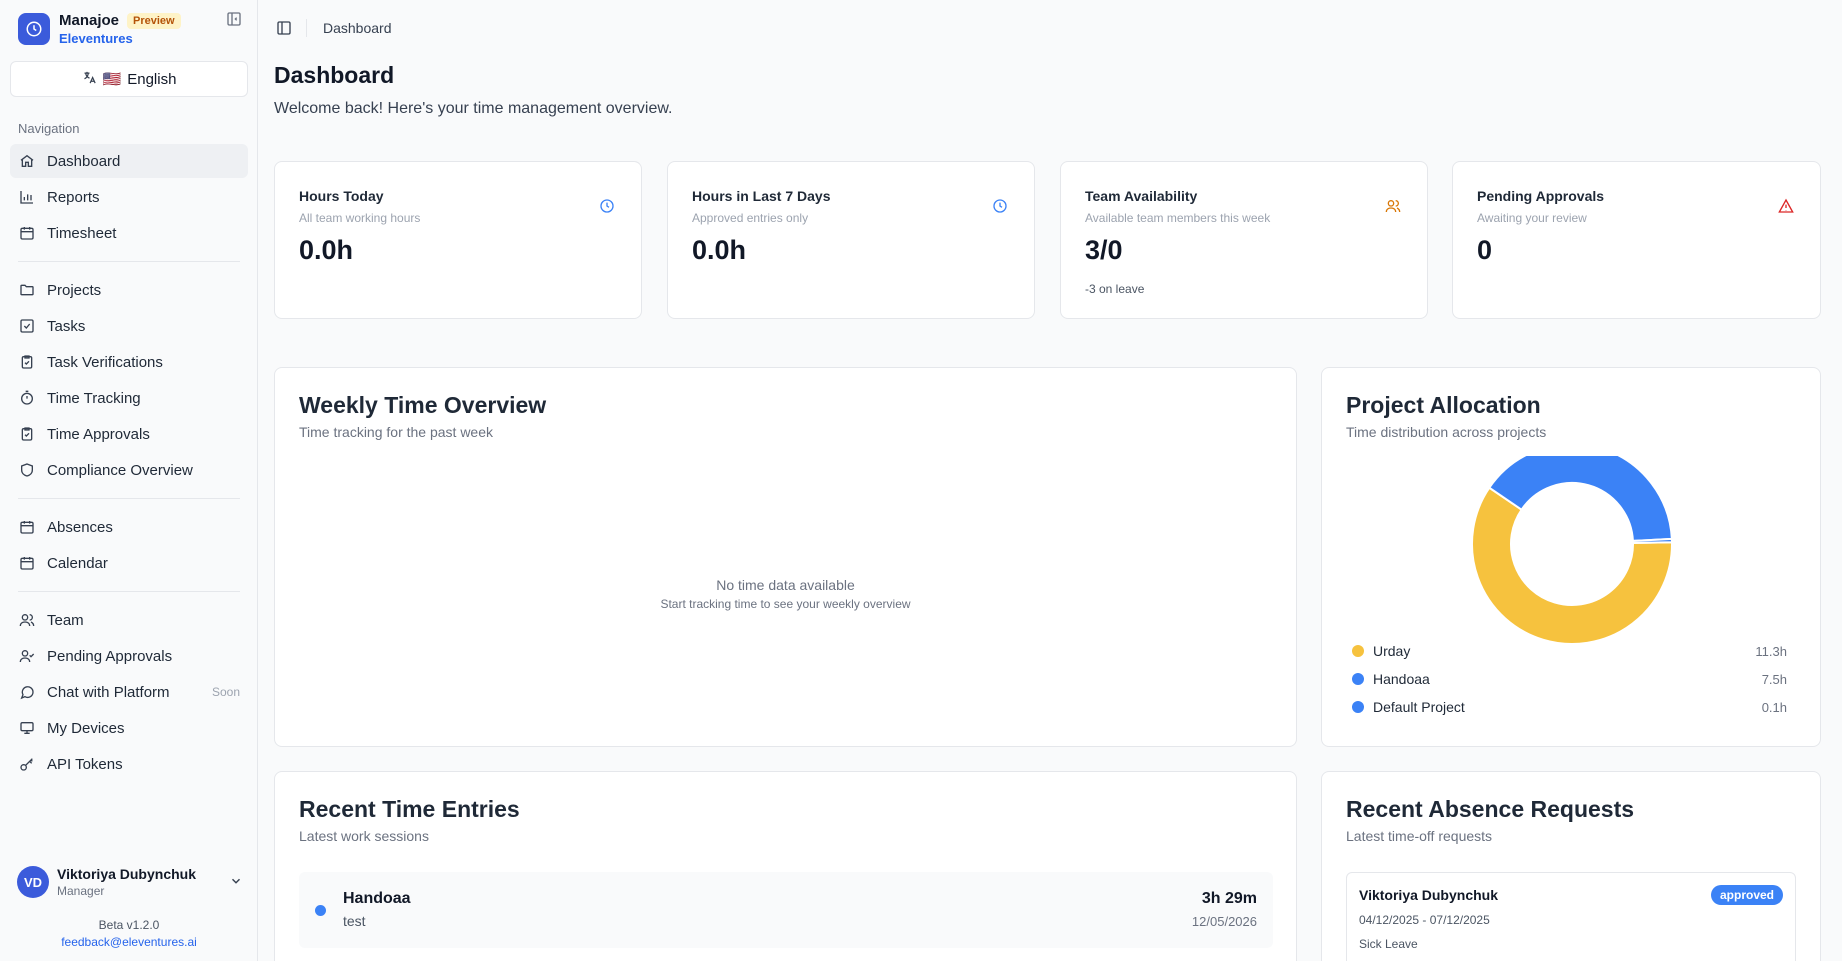 The image size is (1842, 961). What do you see at coordinates (108, 692) in the screenshot?
I see `sidebar-item-label: Chat with Platform` at bounding box center [108, 692].